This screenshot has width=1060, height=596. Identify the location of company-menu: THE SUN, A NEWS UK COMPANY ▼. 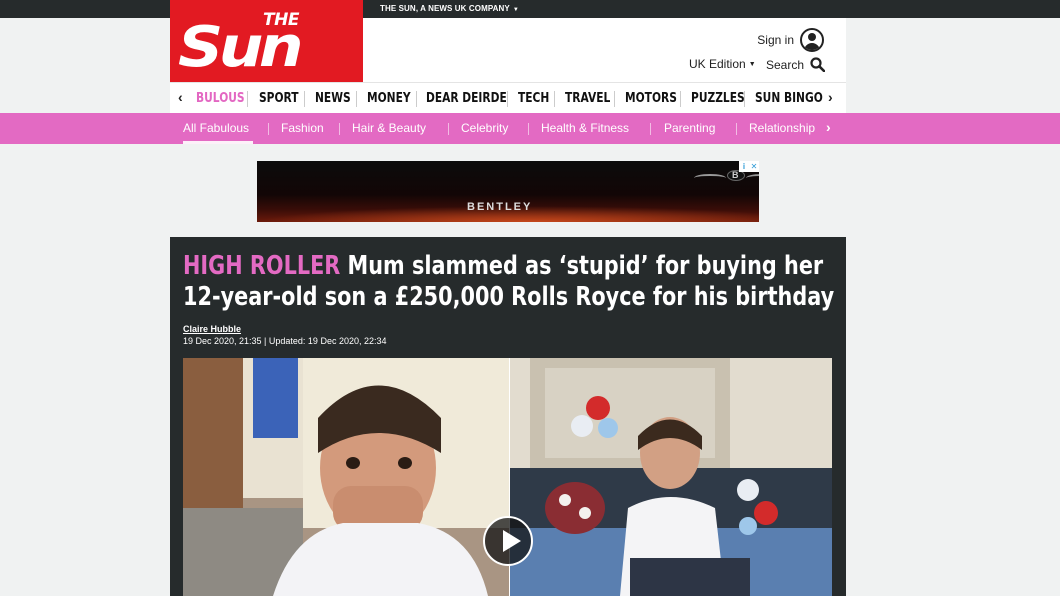
(449, 8).